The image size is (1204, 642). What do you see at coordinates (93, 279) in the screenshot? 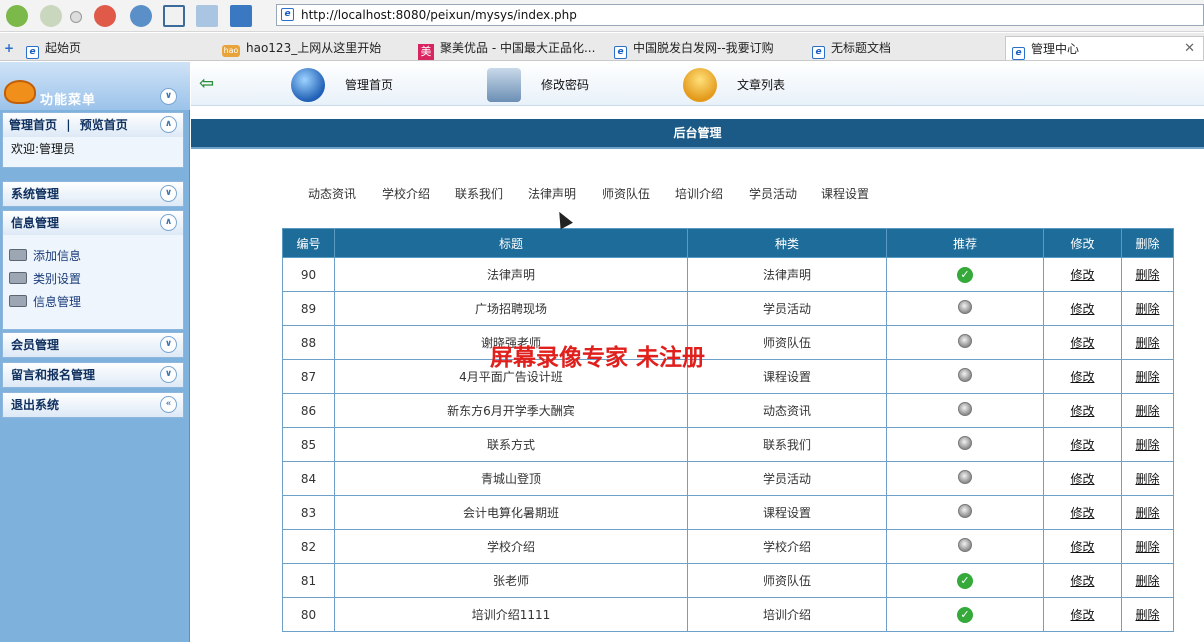
I see `sidebar-item-category-settings: 类别设置` at bounding box center [93, 279].